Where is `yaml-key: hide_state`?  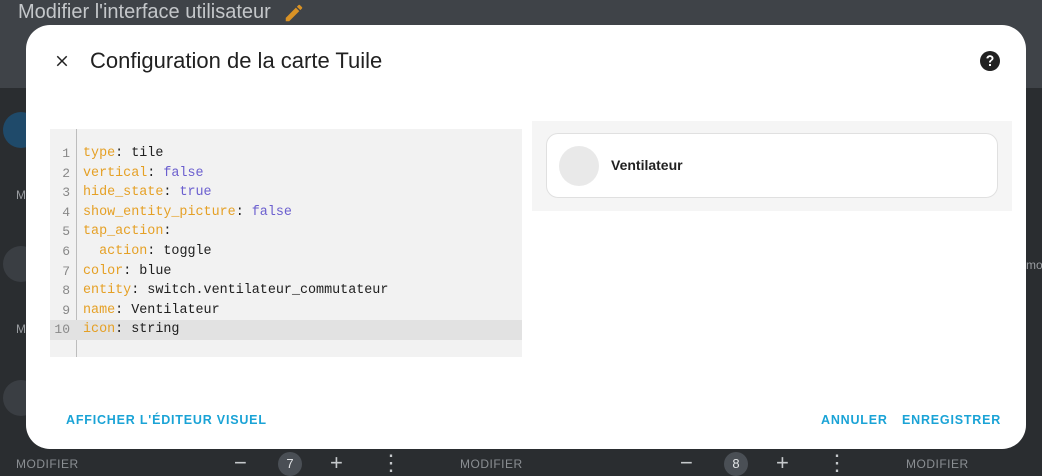
yaml-key: hide_state is located at coordinates (123, 193).